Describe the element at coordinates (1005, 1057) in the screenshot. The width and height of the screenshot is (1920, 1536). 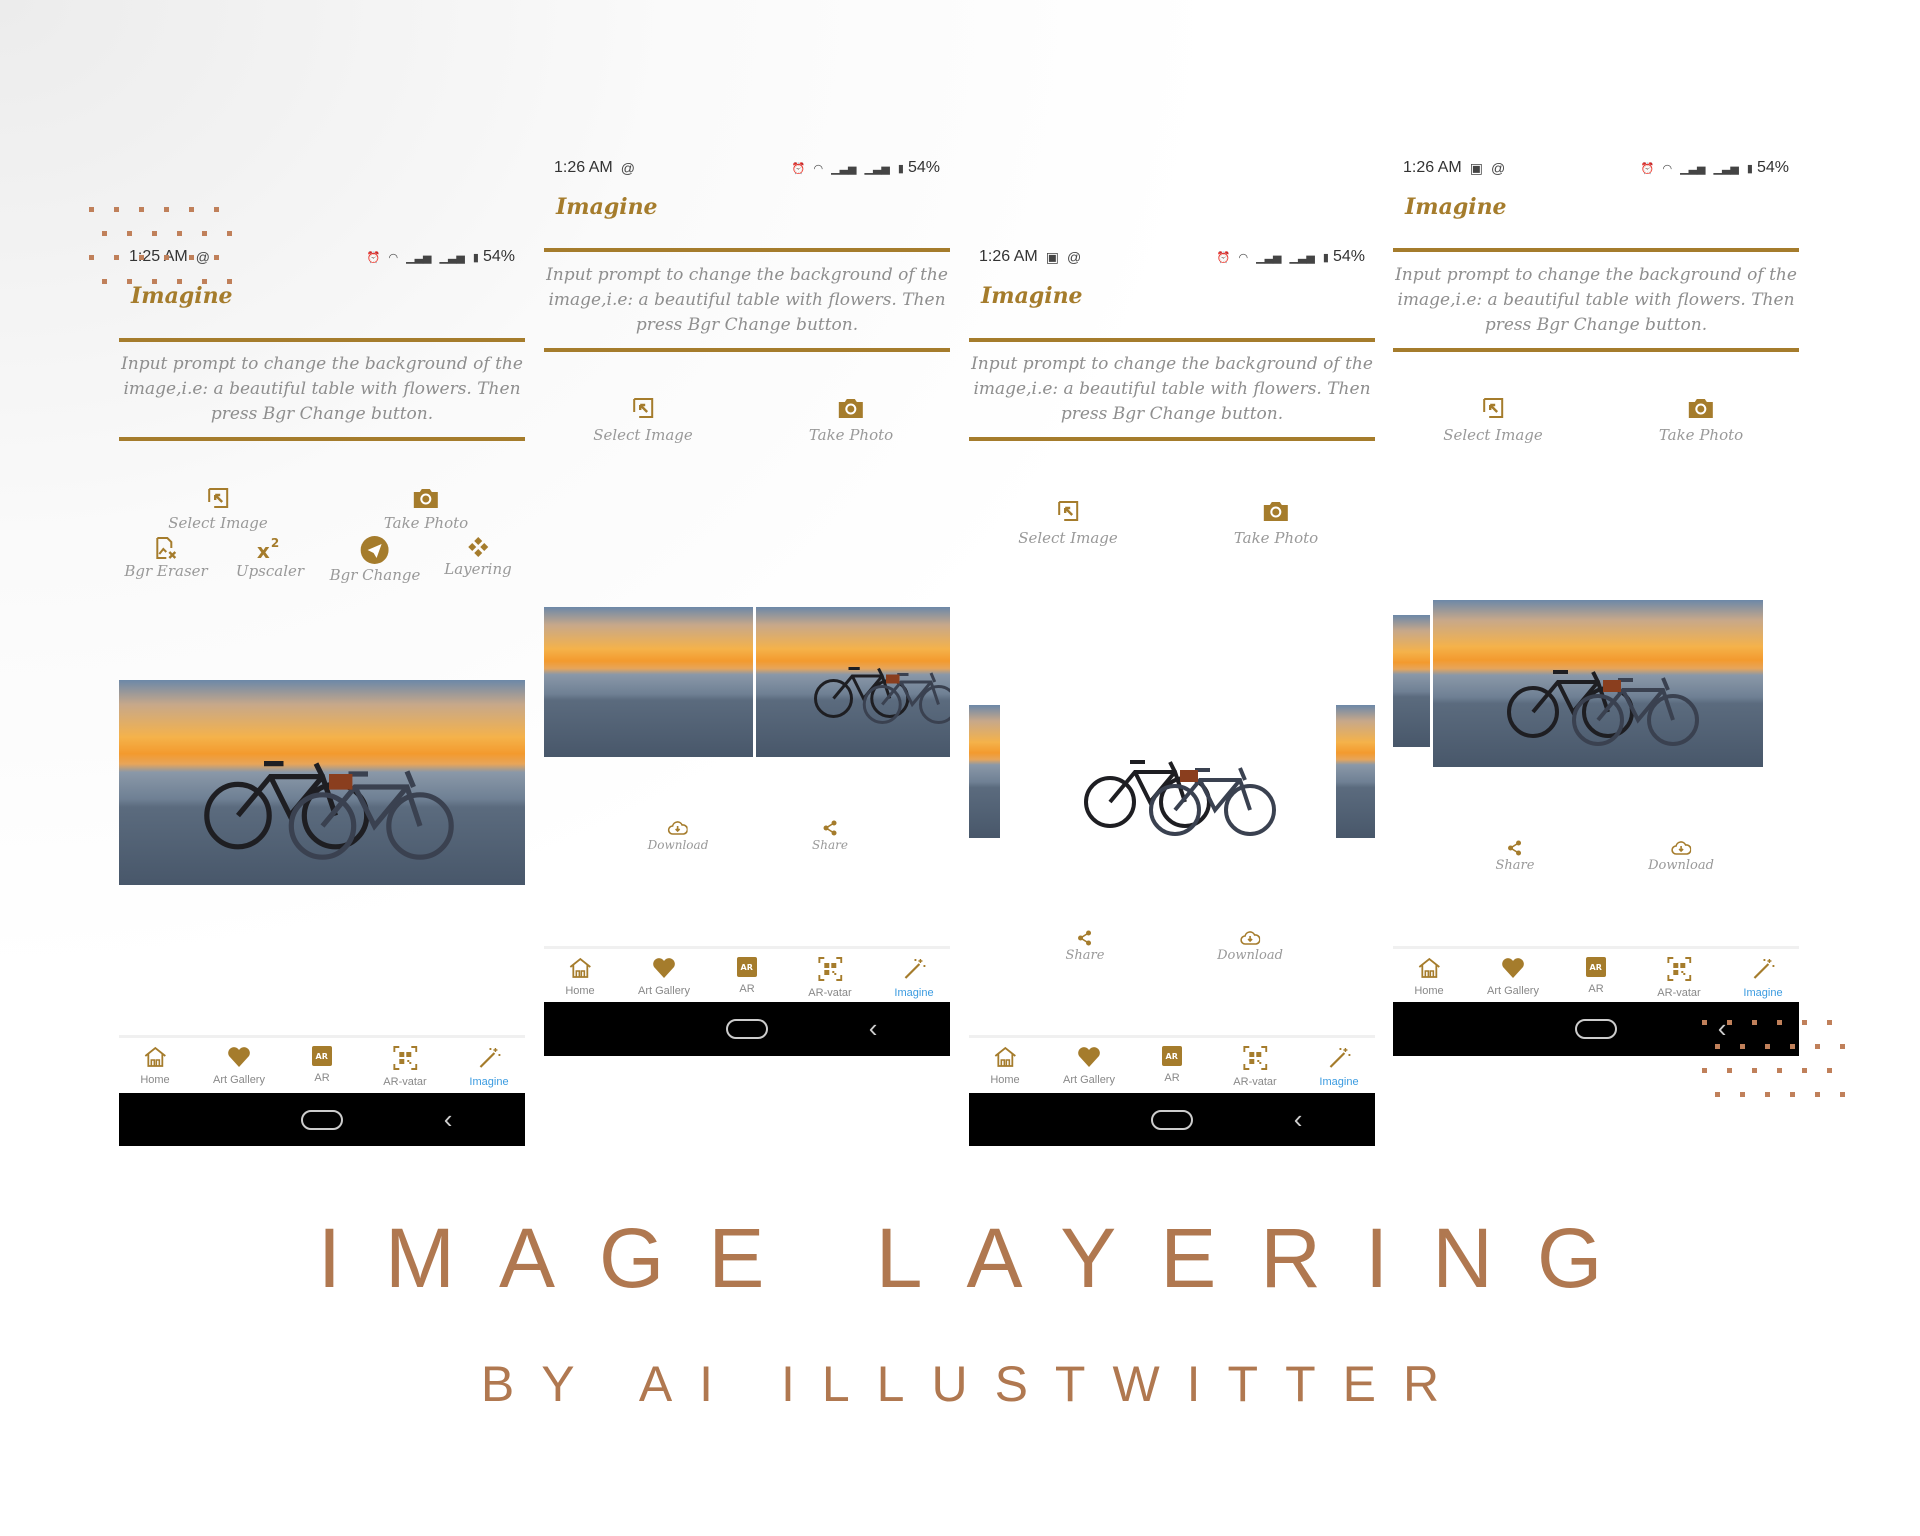
I see `home-icon` at that location.